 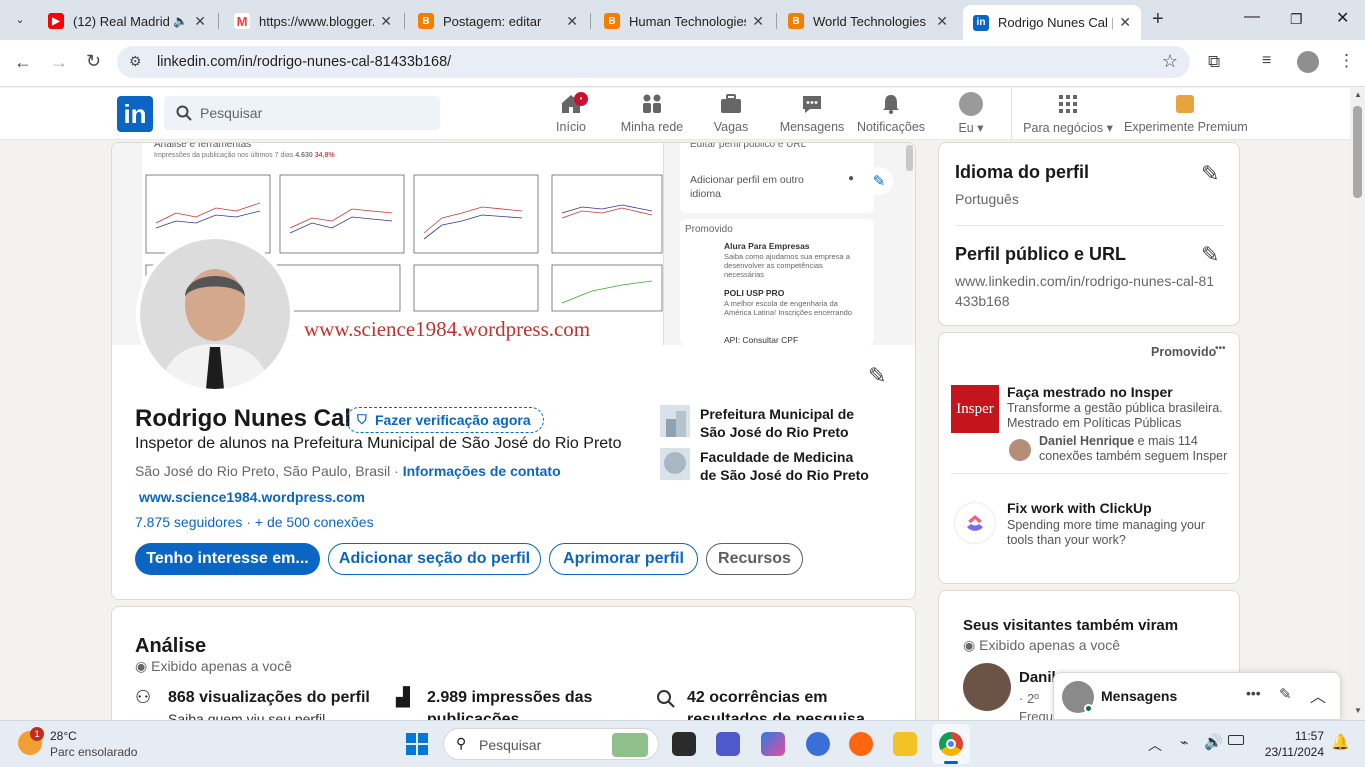 What do you see at coordinates (23, 62) in the screenshot?
I see `back-icon: ←` at bounding box center [23, 62].